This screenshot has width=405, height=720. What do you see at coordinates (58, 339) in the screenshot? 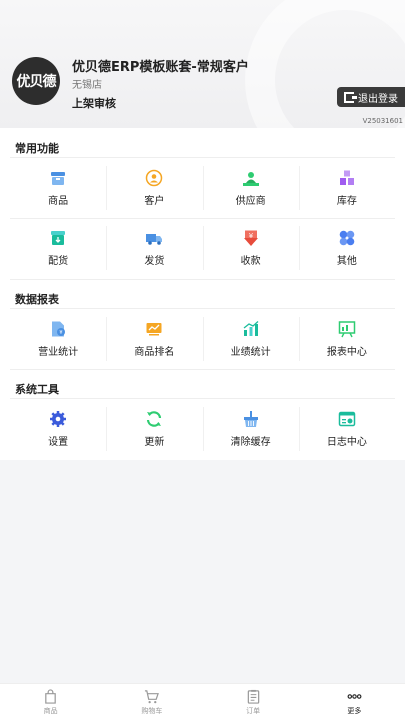
I see `menu-business-stats: ¥ 营业统计` at bounding box center [58, 339].